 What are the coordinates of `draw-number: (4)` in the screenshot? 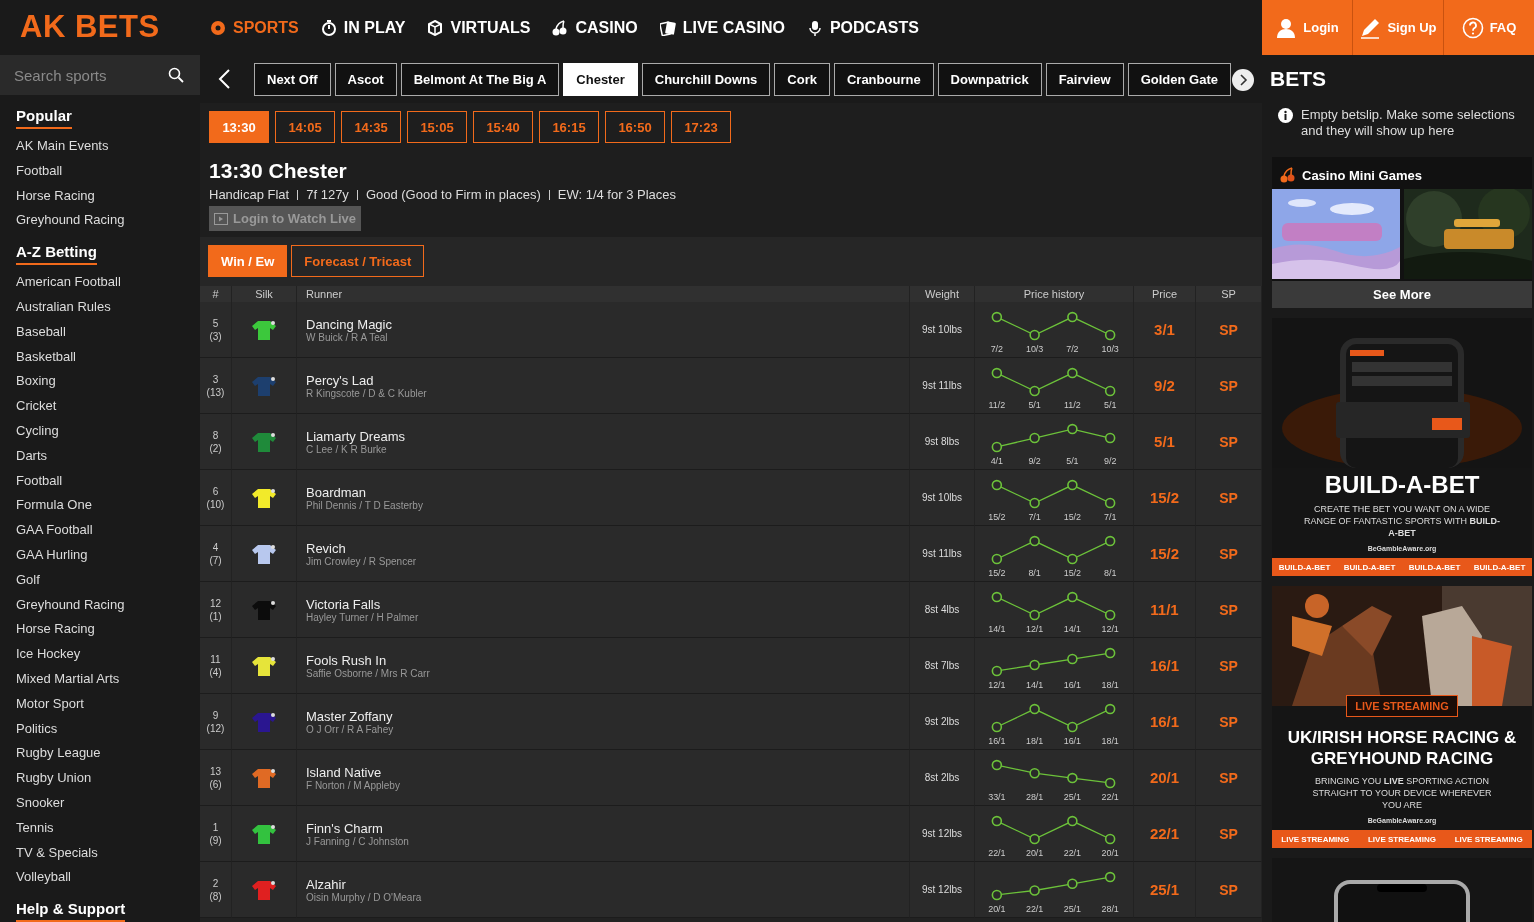 It's located at (215, 672).